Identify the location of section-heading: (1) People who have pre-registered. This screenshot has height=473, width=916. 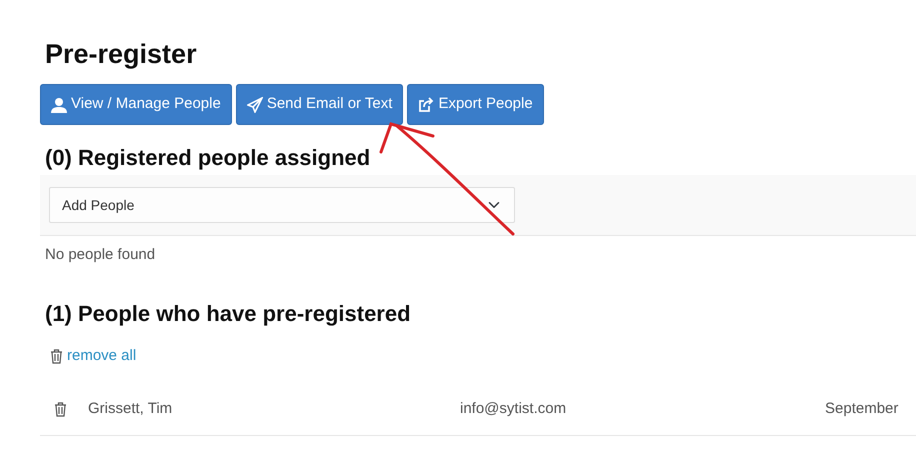
(228, 314).